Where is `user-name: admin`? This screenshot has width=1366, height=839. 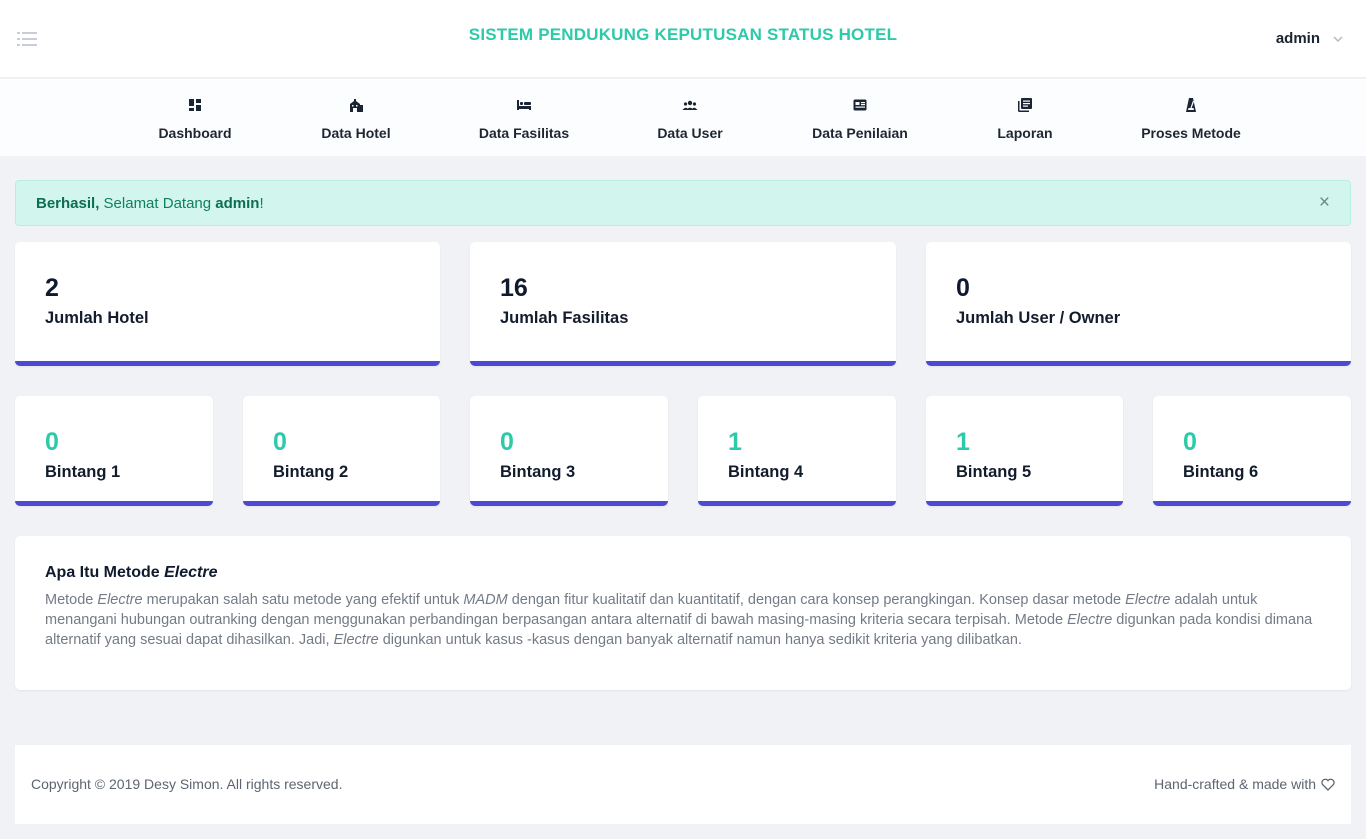
user-name: admin is located at coordinates (1298, 38).